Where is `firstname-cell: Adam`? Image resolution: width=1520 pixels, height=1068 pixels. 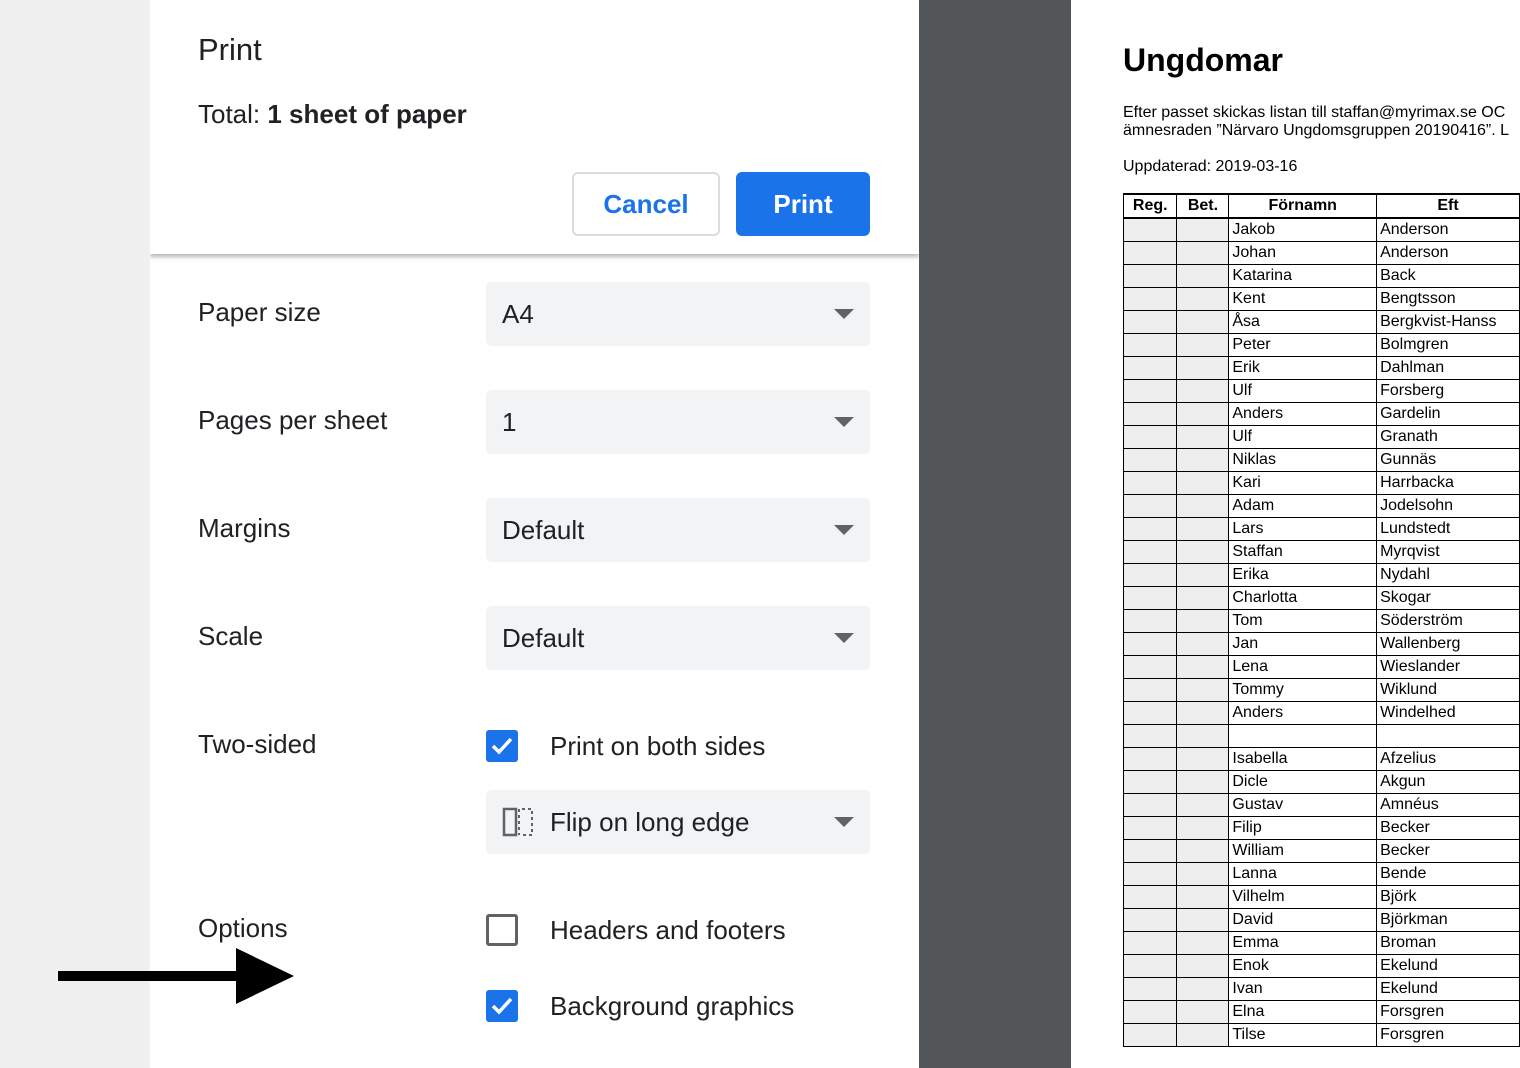
firstname-cell: Adam is located at coordinates (1303, 506).